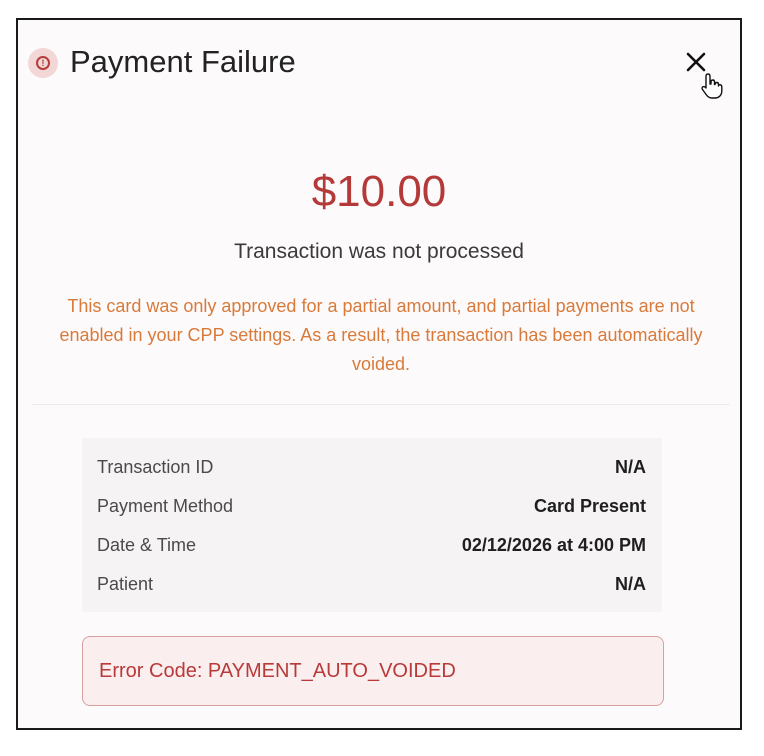  Describe the element at coordinates (147, 545) in the screenshot. I see `detail-label: Date & Time` at that location.